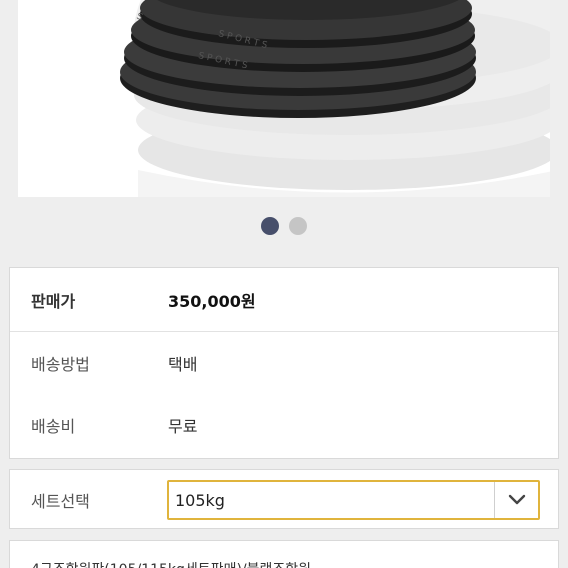  What do you see at coordinates (200, 500) in the screenshot?
I see `set-select-value: 105kg` at bounding box center [200, 500].